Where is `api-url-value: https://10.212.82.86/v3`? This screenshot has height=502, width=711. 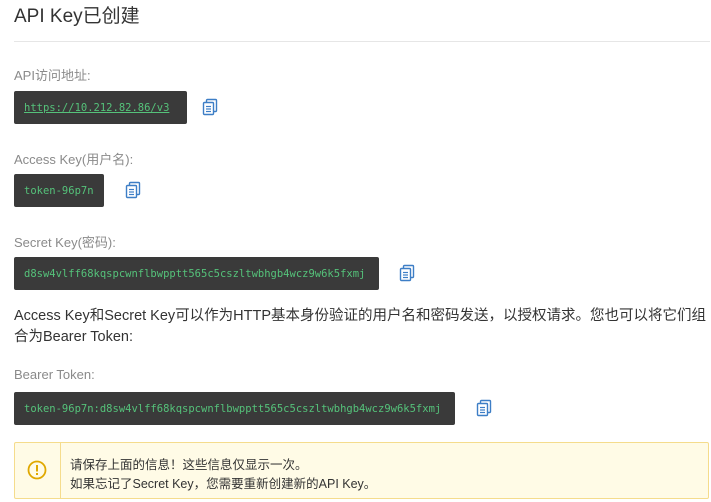 api-url-value: https://10.212.82.86/v3 is located at coordinates (96, 108).